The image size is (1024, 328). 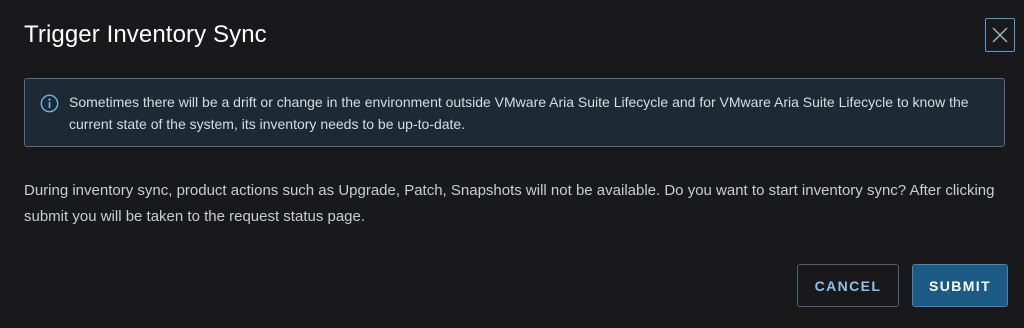 What do you see at coordinates (960, 285) in the screenshot?
I see `submit-button: SUBMIT` at bounding box center [960, 285].